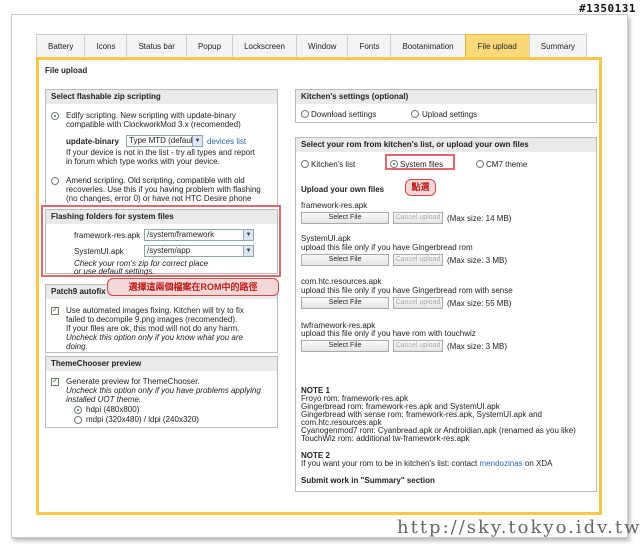 This screenshot has width=640, height=554. What do you see at coordinates (106, 45) in the screenshot?
I see `tab-icons: Icons` at bounding box center [106, 45].